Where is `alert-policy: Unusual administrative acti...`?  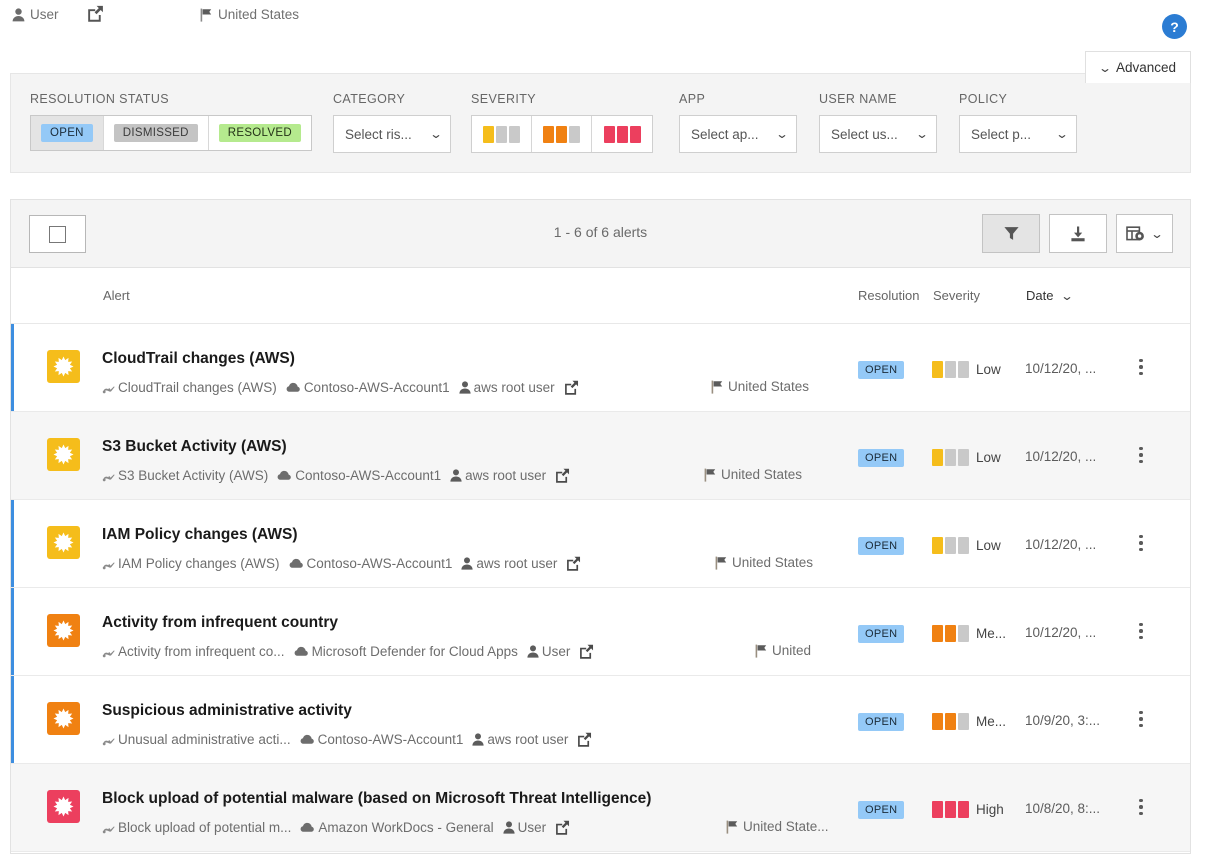
alert-policy: Unusual administrative acti... is located at coordinates (196, 739).